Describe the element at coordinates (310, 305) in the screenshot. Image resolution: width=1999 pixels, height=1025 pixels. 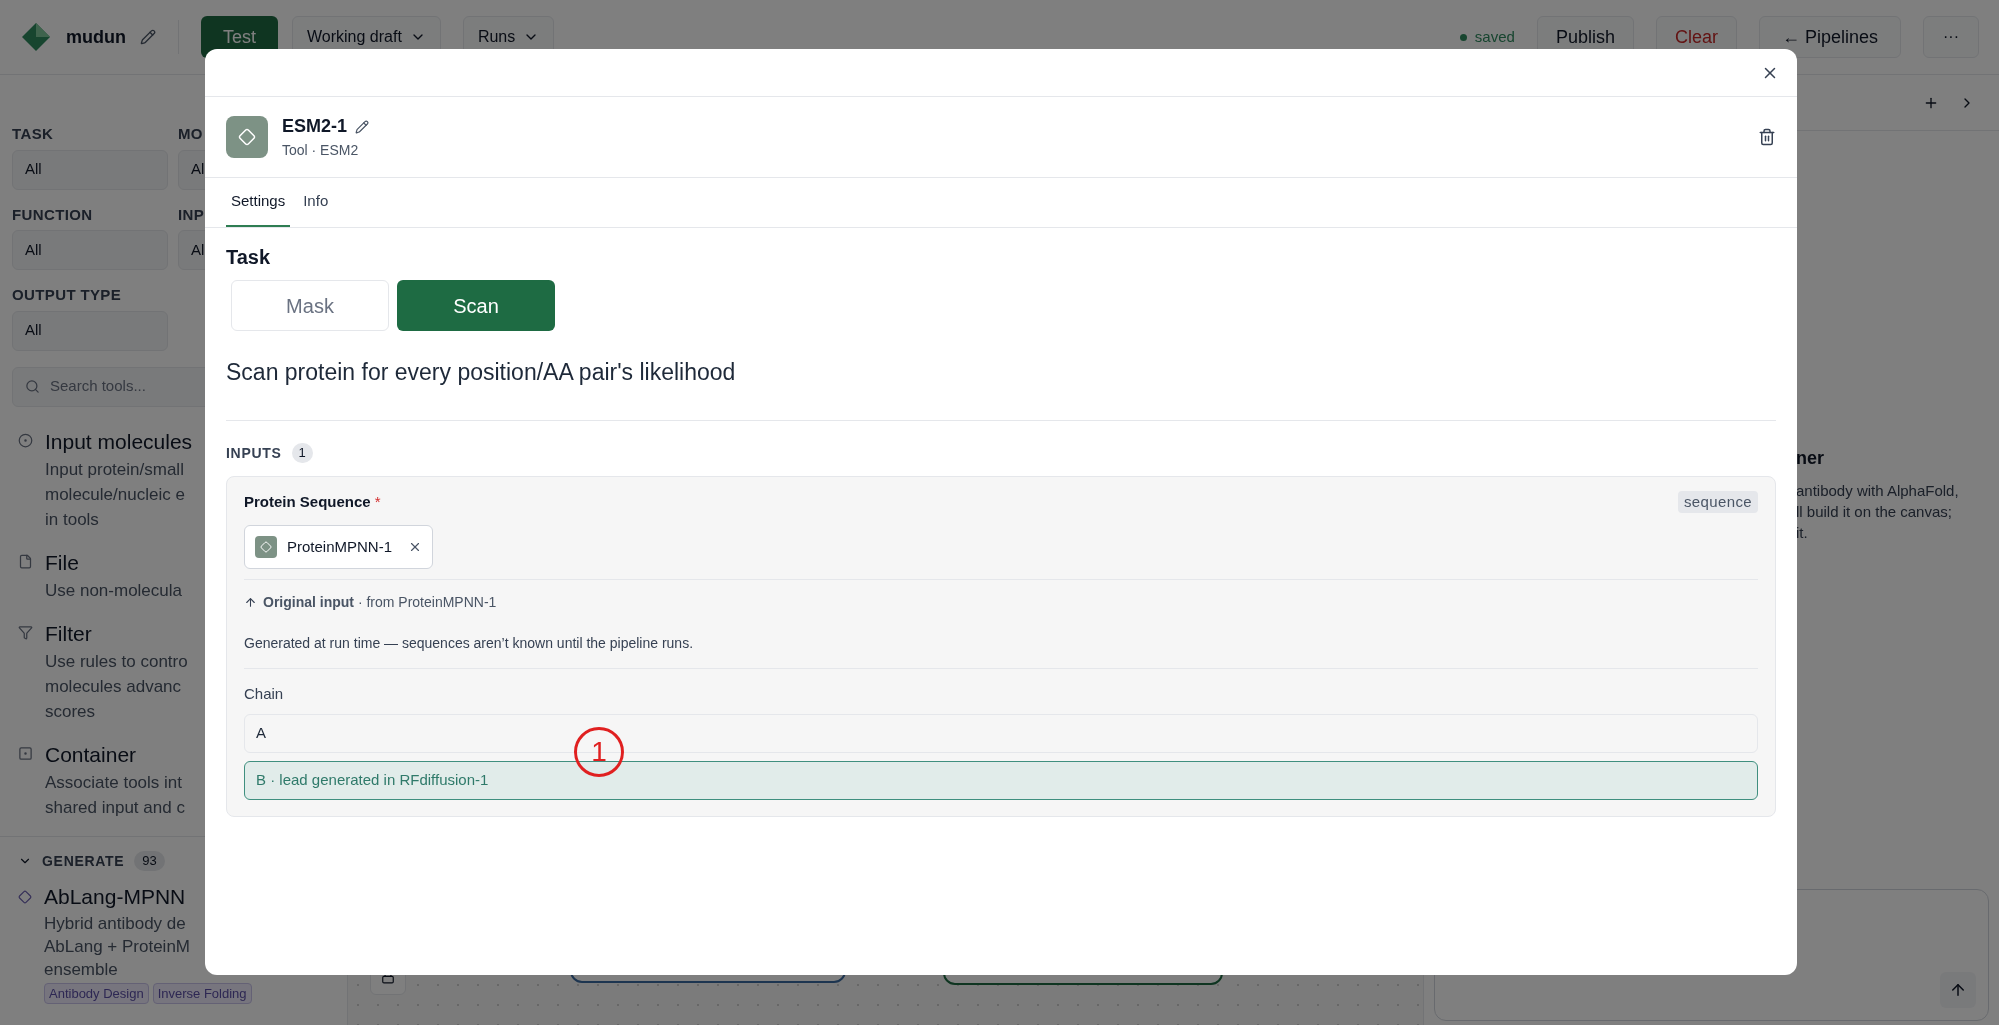
I see `task-option: Mask` at that location.